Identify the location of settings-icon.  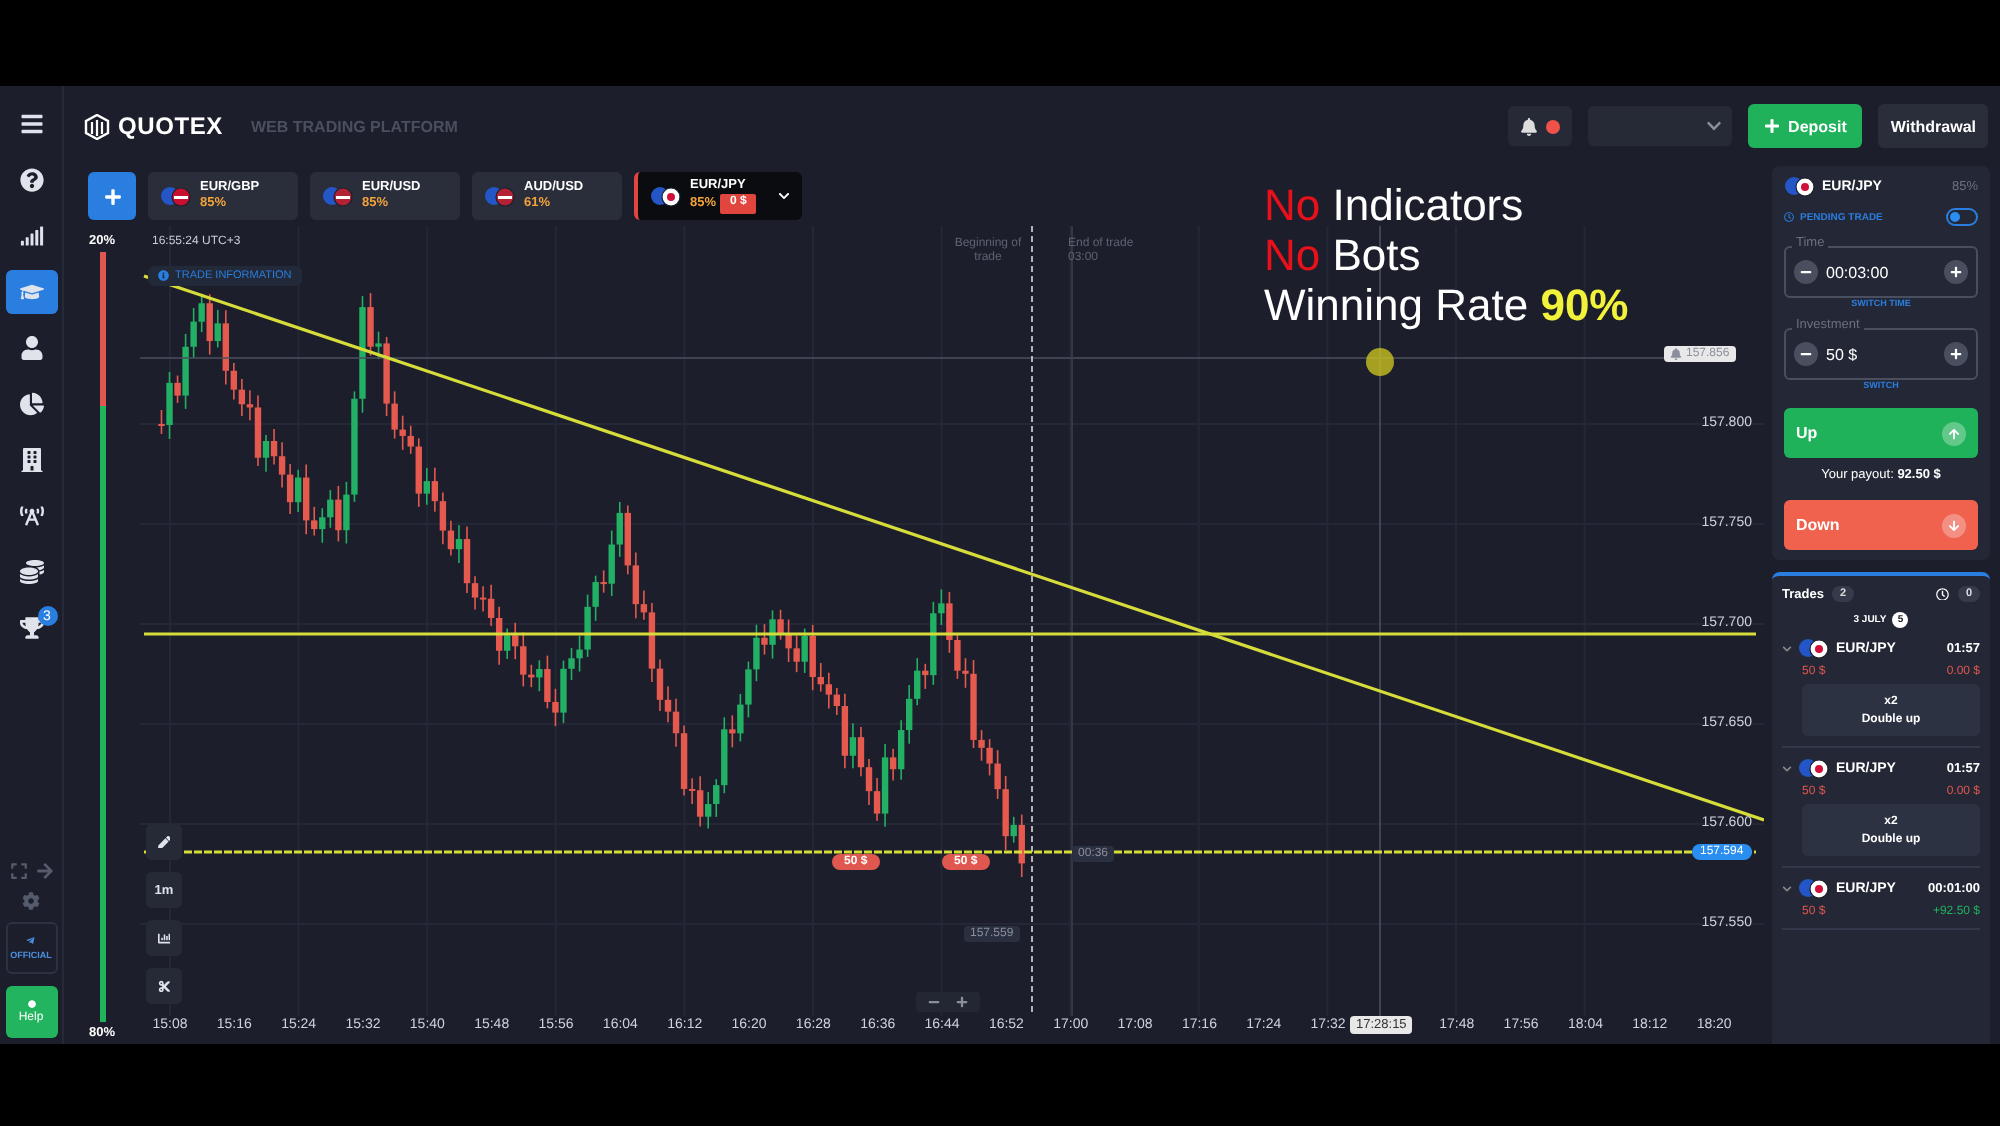
(31, 901).